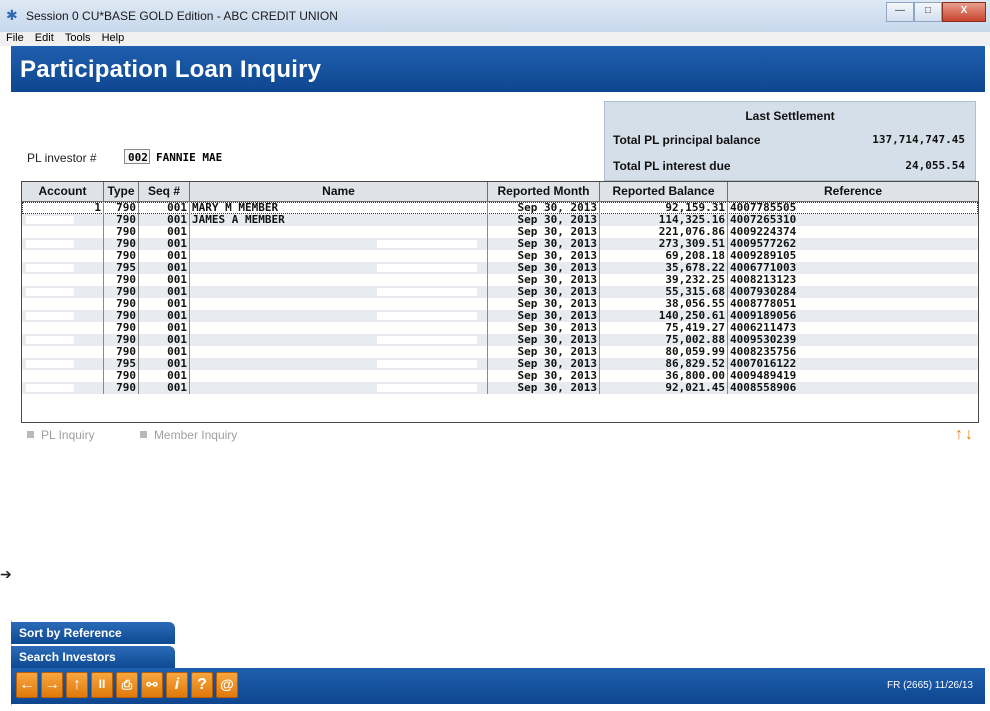  Describe the element at coordinates (63, 191) in the screenshot. I see `col-account: Account` at that location.